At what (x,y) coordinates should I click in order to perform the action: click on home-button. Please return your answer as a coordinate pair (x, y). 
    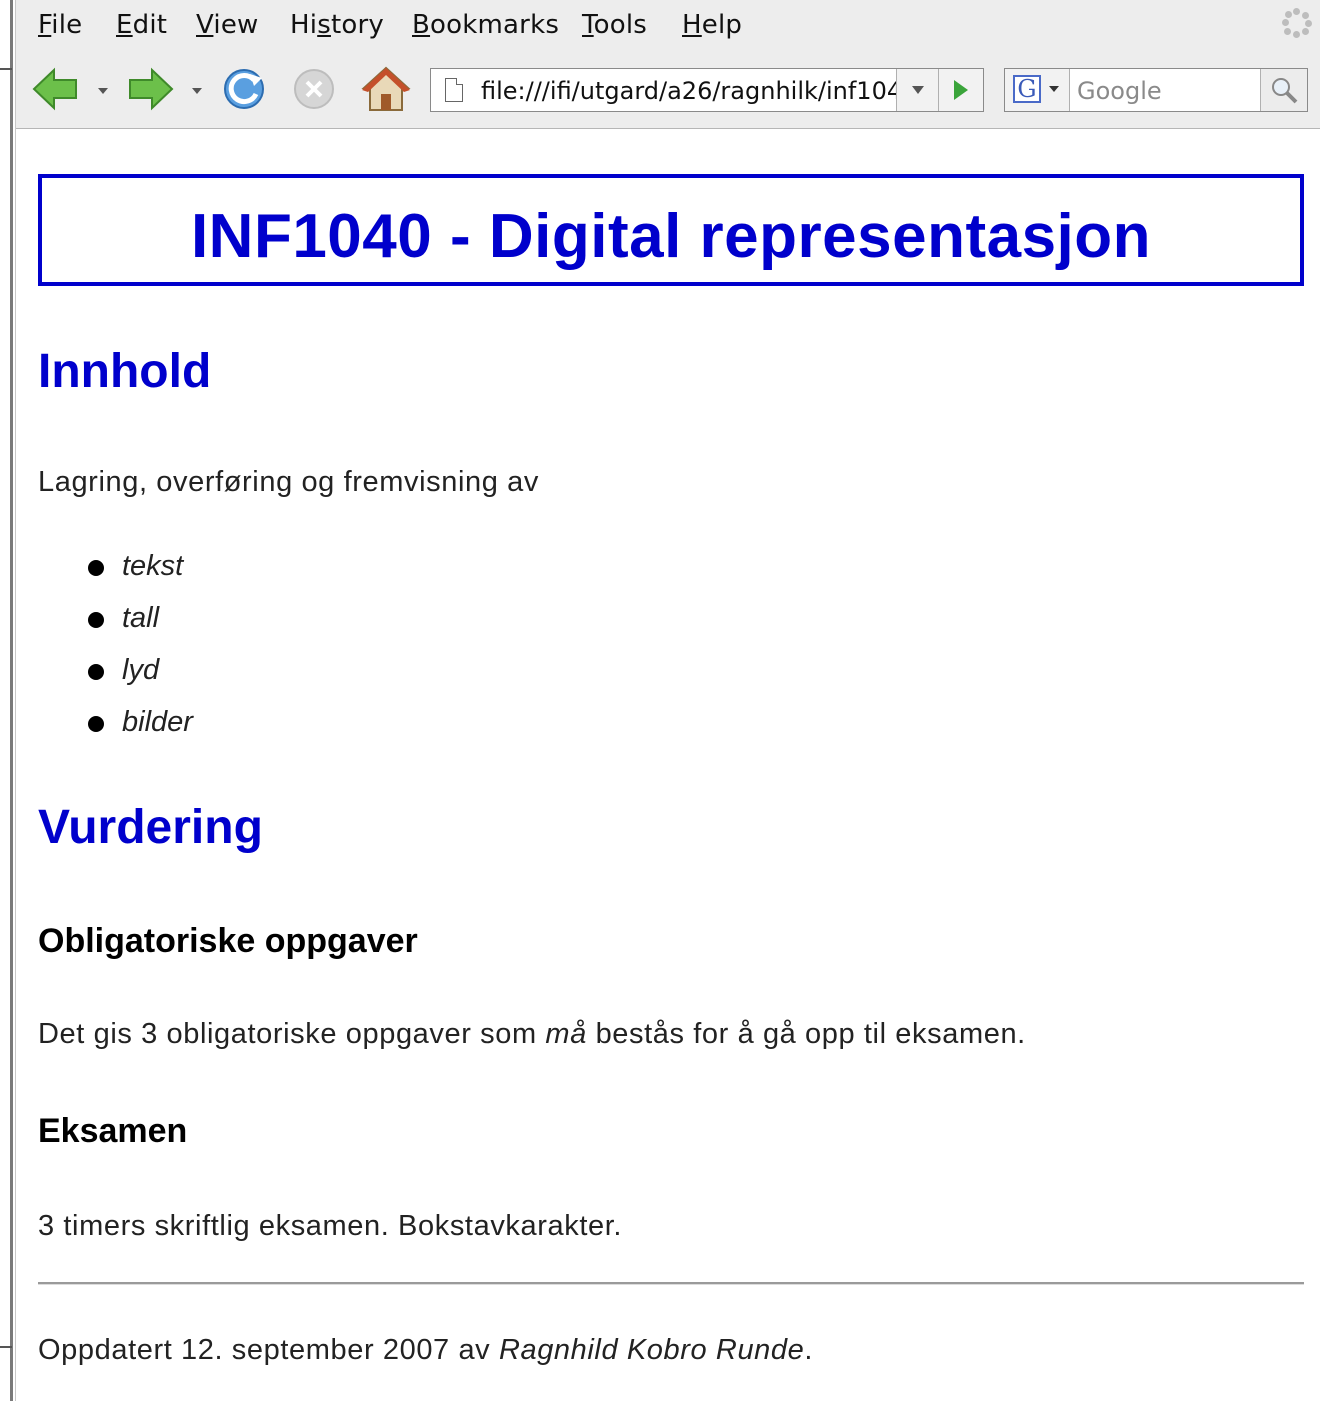
    Looking at the image, I should click on (386, 89).